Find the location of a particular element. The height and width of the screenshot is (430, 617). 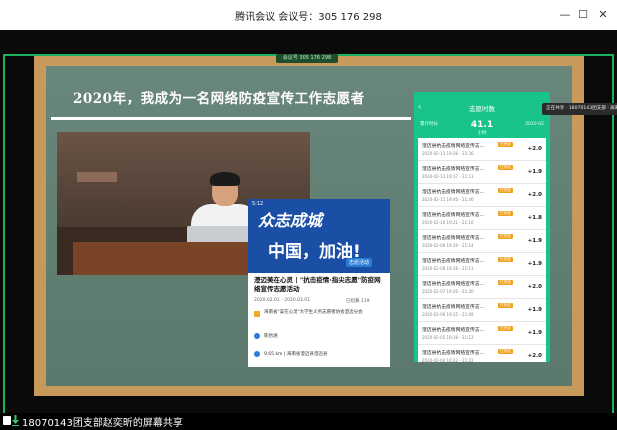

minimize-button: — is located at coordinates (565, 15).